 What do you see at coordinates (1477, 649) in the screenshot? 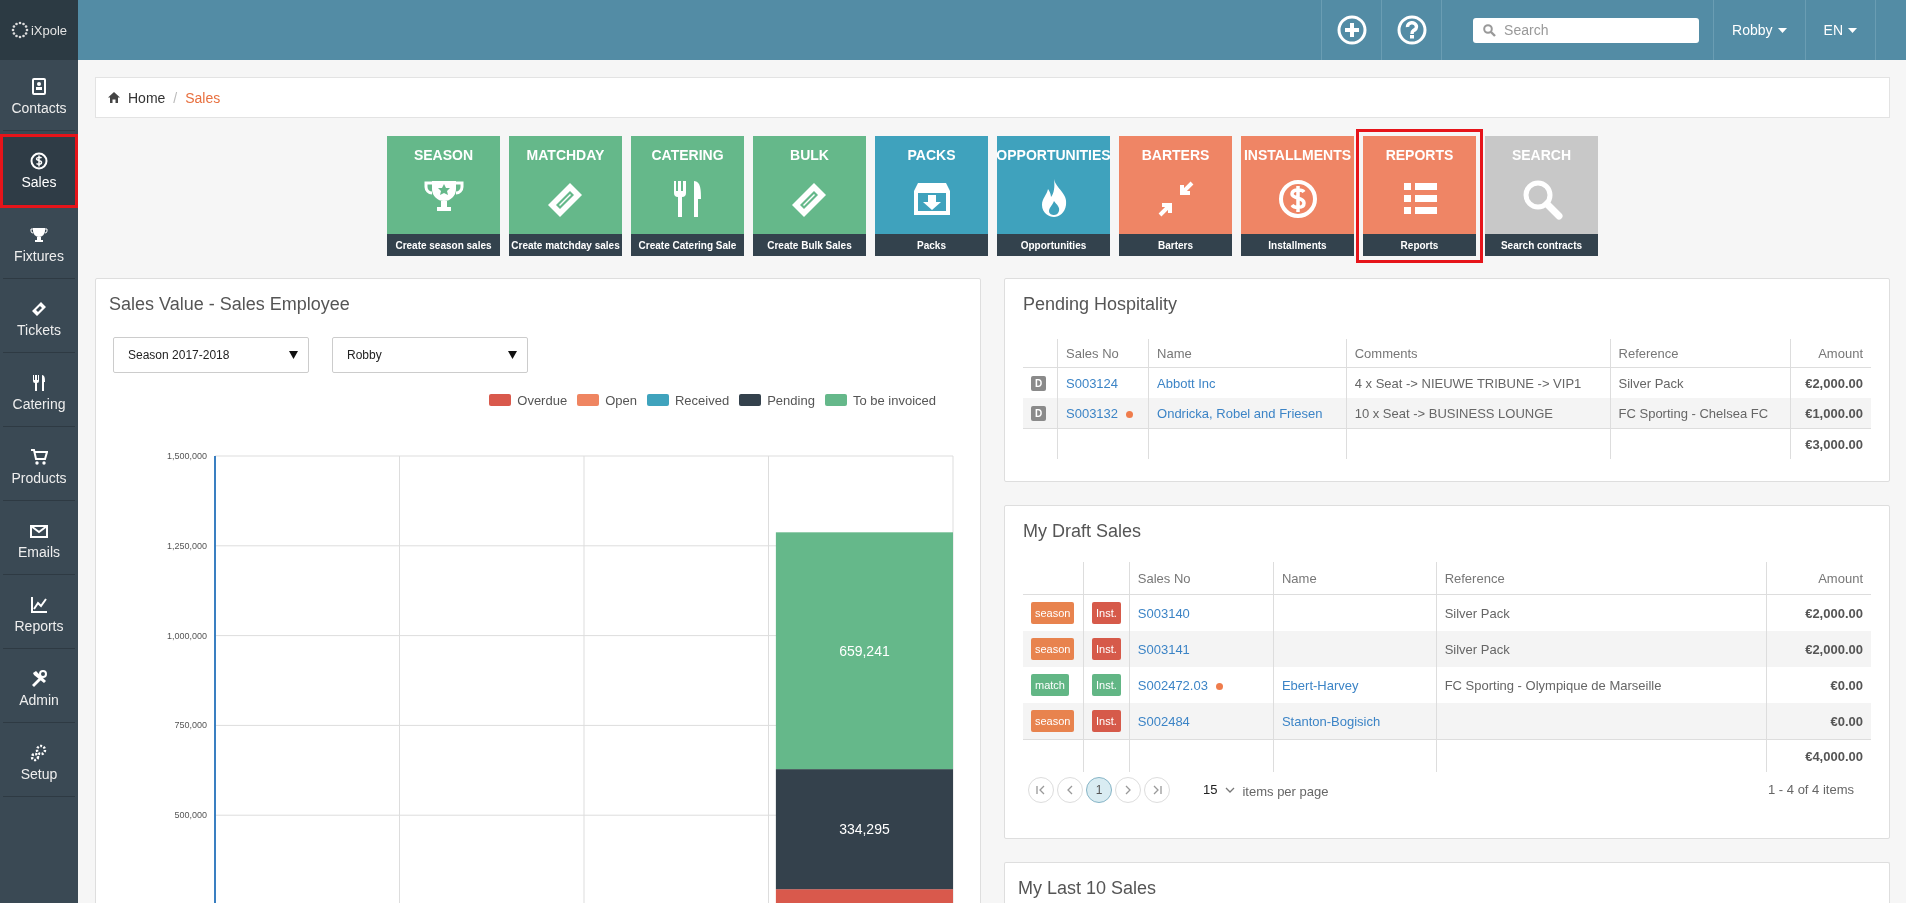
I see `table-cell: Silver Pack` at bounding box center [1477, 649].